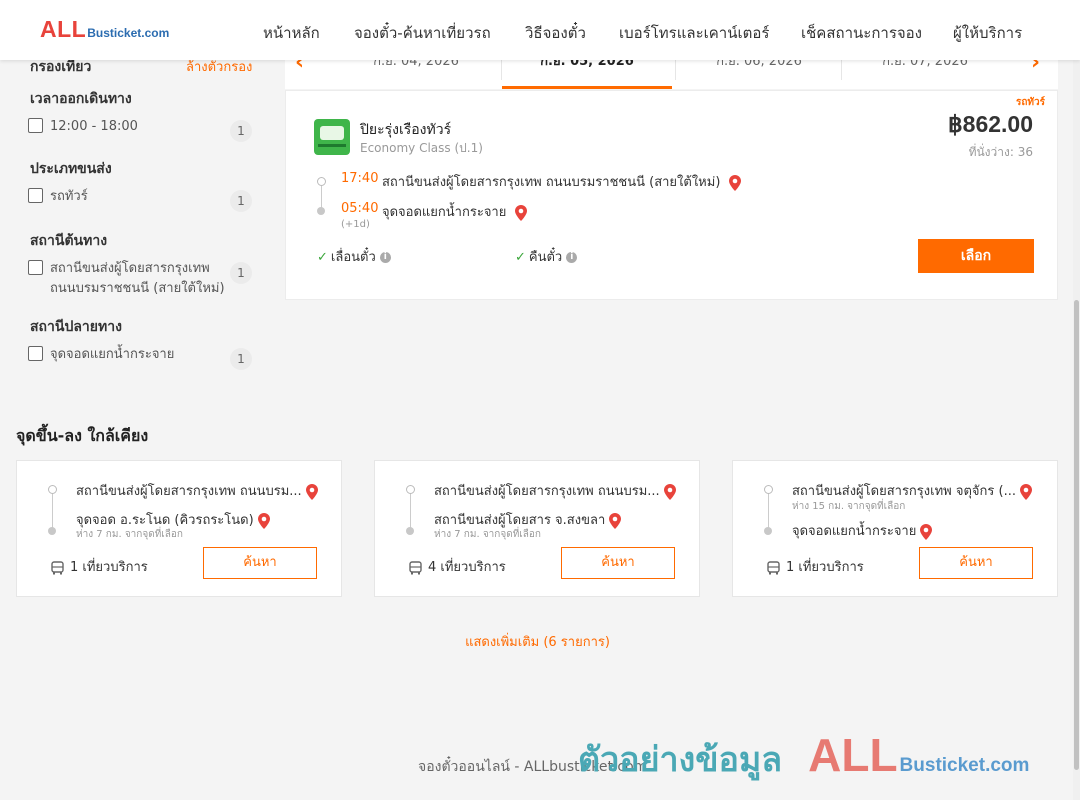  I want to click on feature-label: คืนตั๋ว, so click(545, 257).